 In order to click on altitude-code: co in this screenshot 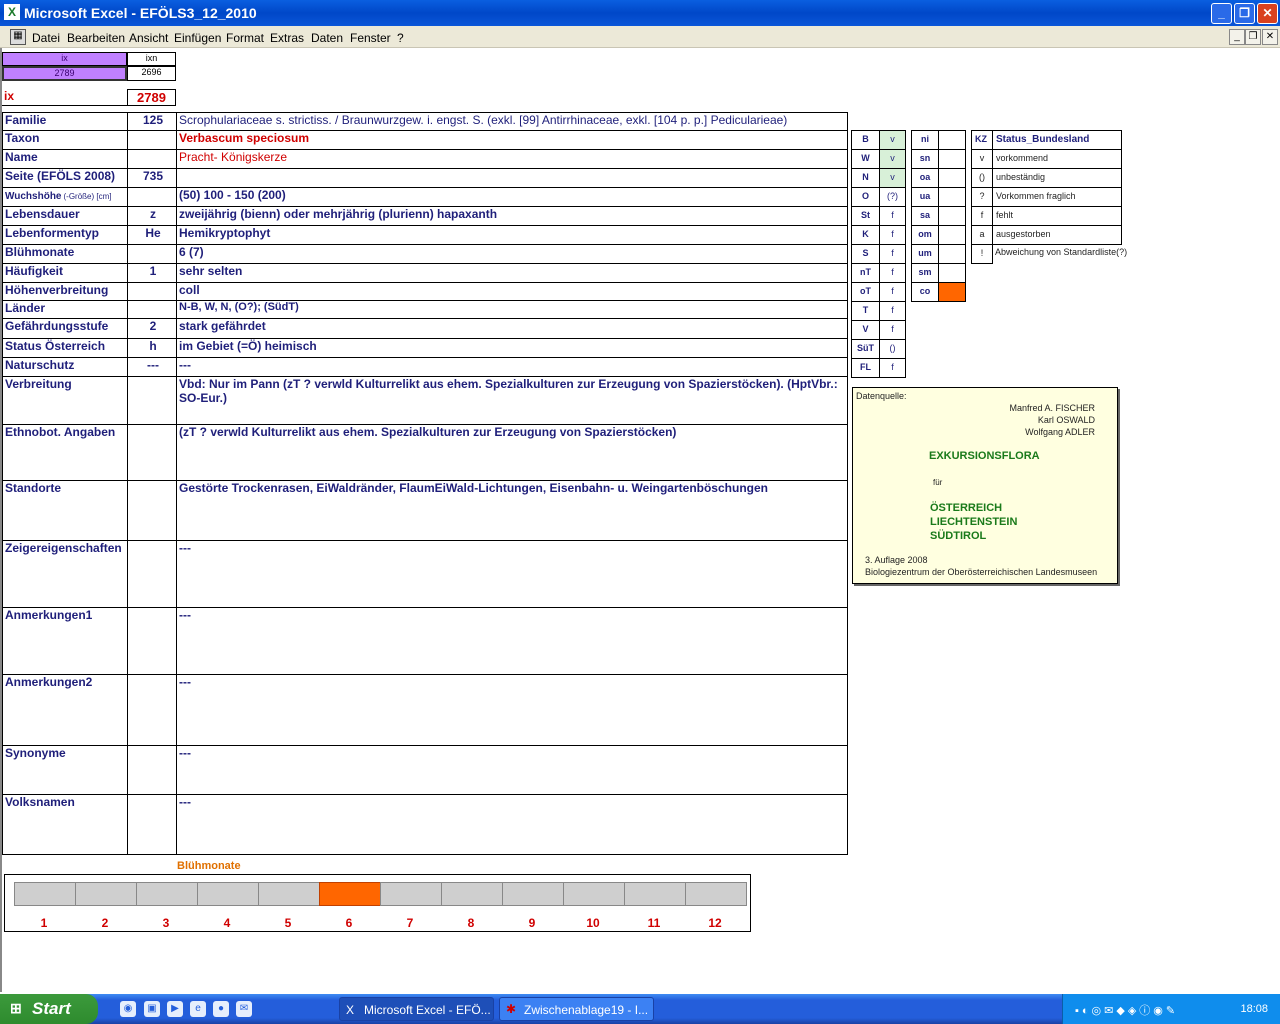, I will do `click(925, 292)`.